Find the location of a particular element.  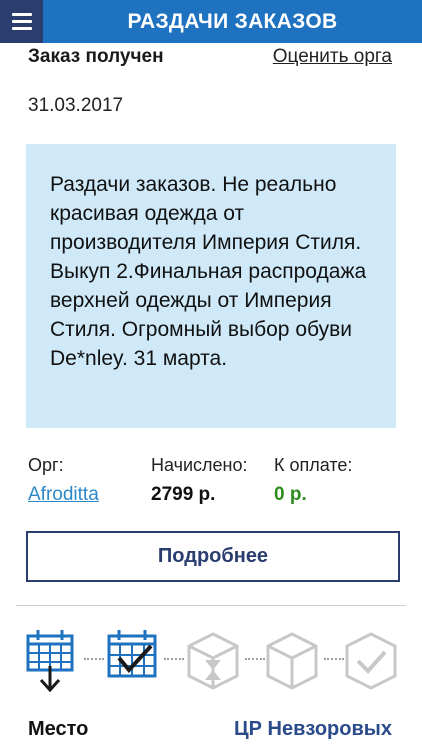

order-status: Заказ получен is located at coordinates (96, 56).